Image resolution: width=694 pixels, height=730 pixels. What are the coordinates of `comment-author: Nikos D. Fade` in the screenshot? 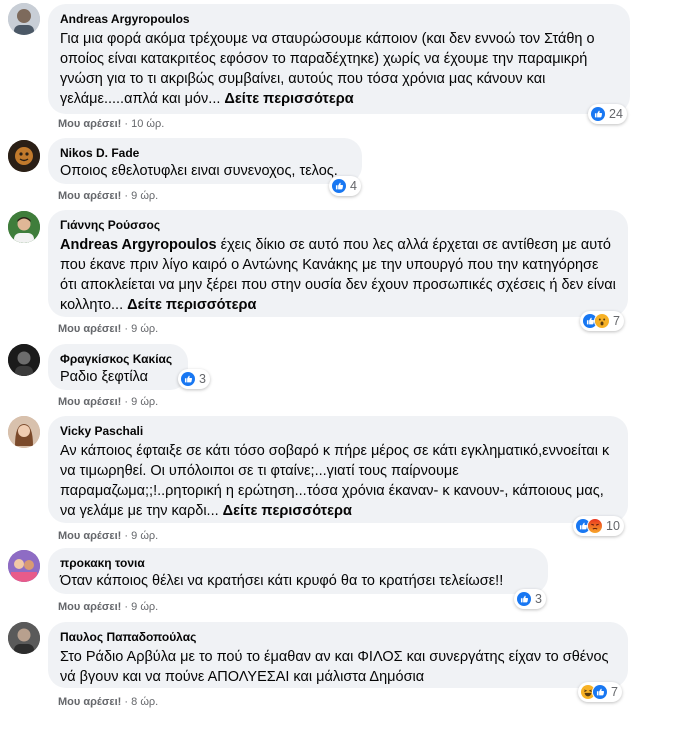 It's located at (205, 153).